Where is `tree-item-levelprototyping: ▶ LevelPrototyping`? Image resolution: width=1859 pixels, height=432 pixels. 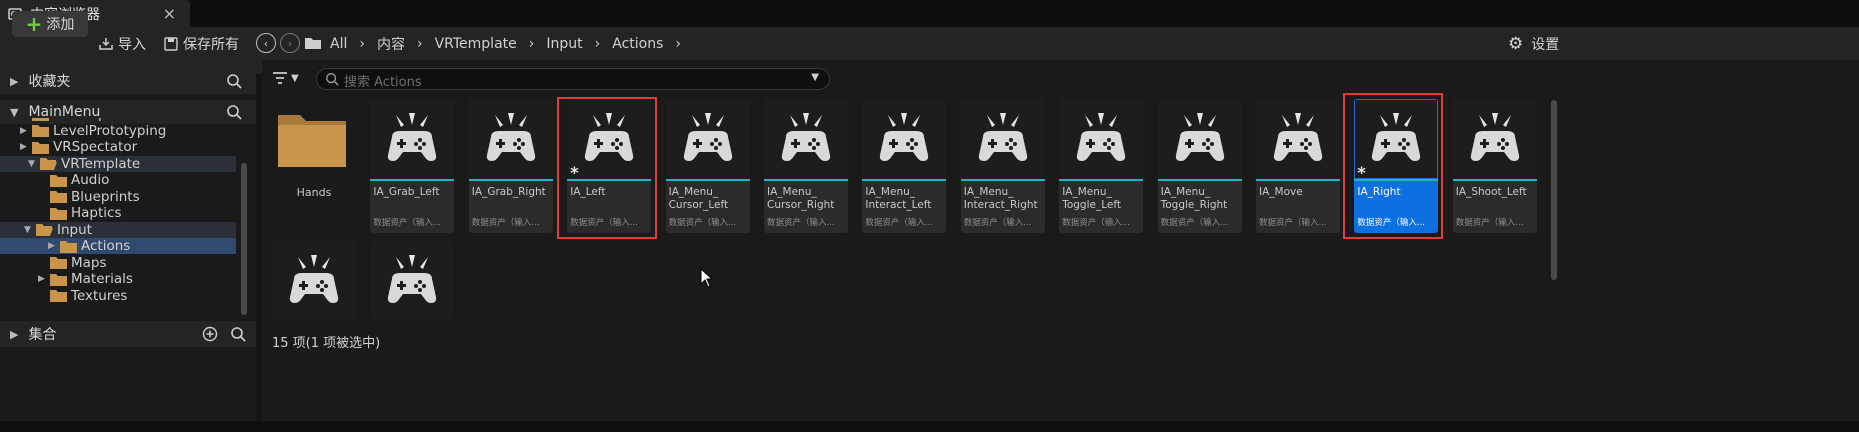 tree-item-levelprototyping: ▶ LevelPrototyping is located at coordinates (118, 131).